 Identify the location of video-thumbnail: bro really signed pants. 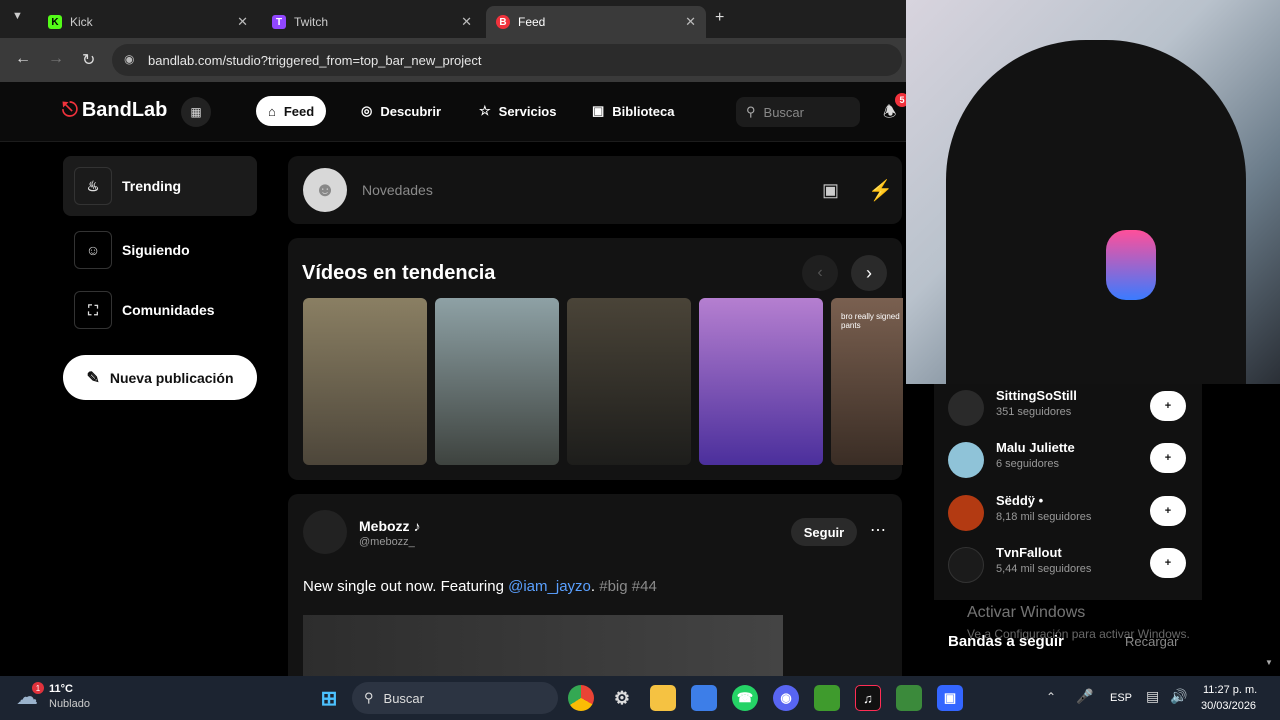
(867, 381).